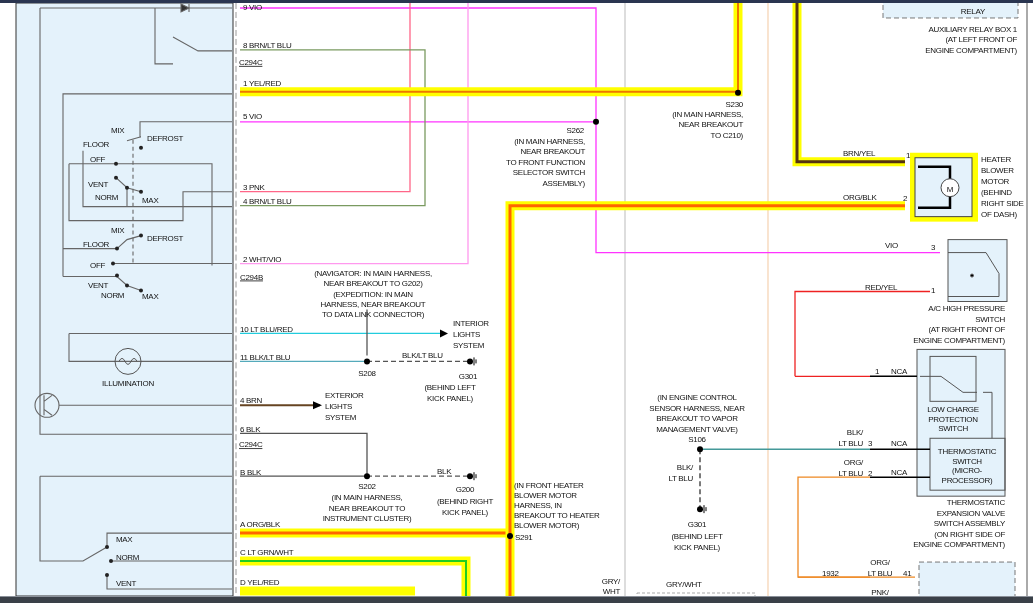 This screenshot has height=603, width=1033. I want to click on lamp-icon, so click(128, 361).